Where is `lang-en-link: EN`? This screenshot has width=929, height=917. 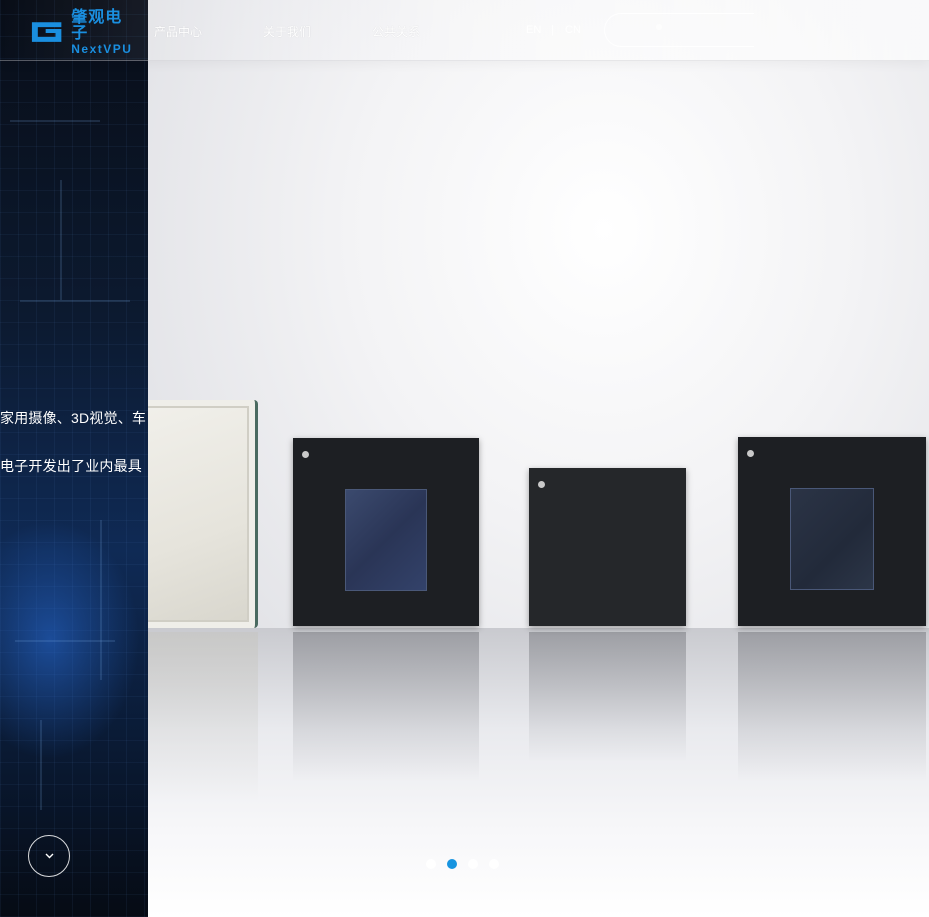
lang-en-link: EN is located at coordinates (533, 30).